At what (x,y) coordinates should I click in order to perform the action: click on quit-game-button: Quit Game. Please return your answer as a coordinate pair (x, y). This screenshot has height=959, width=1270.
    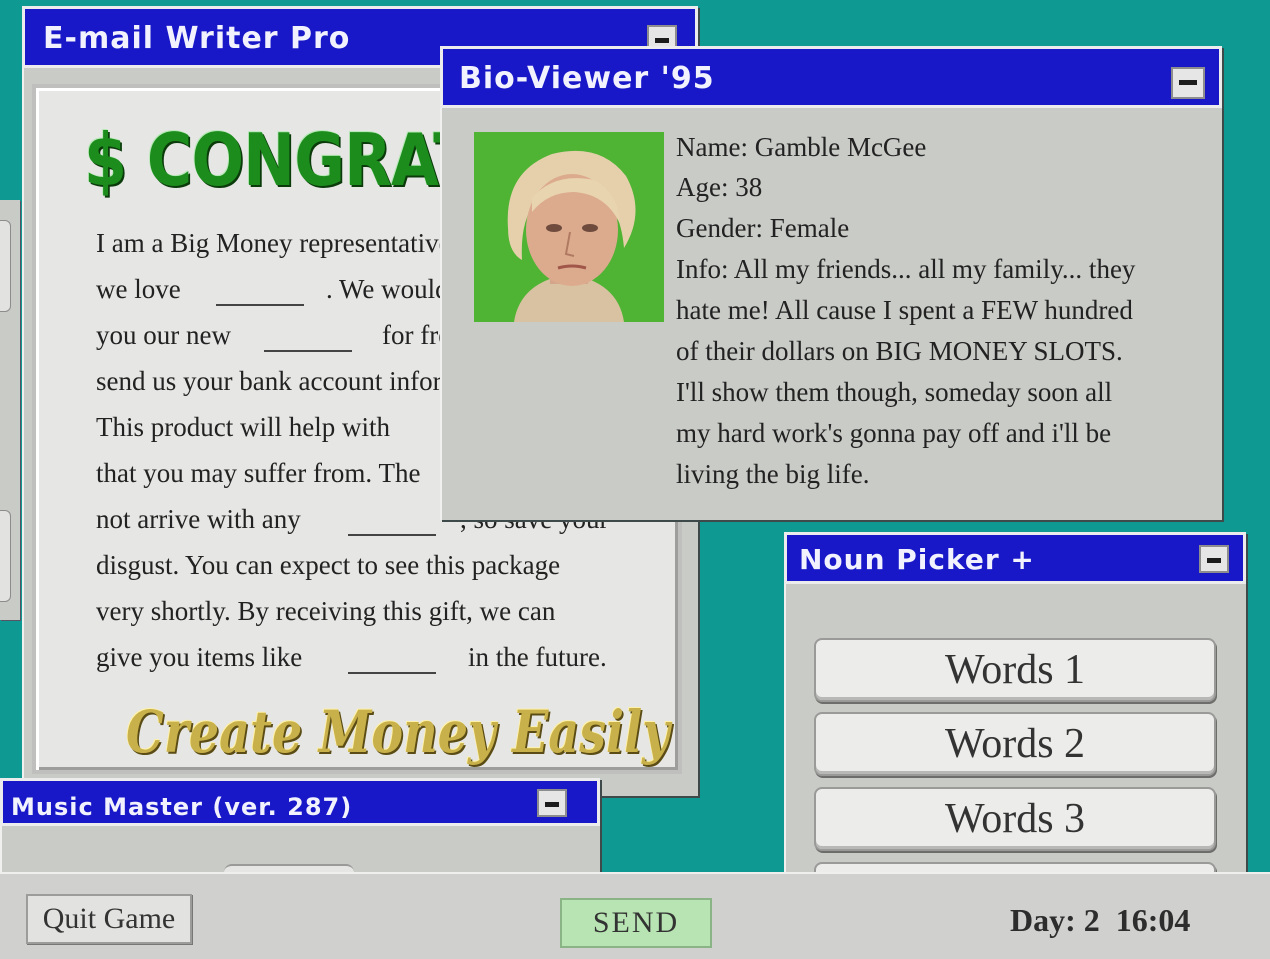
    Looking at the image, I should click on (109, 919).